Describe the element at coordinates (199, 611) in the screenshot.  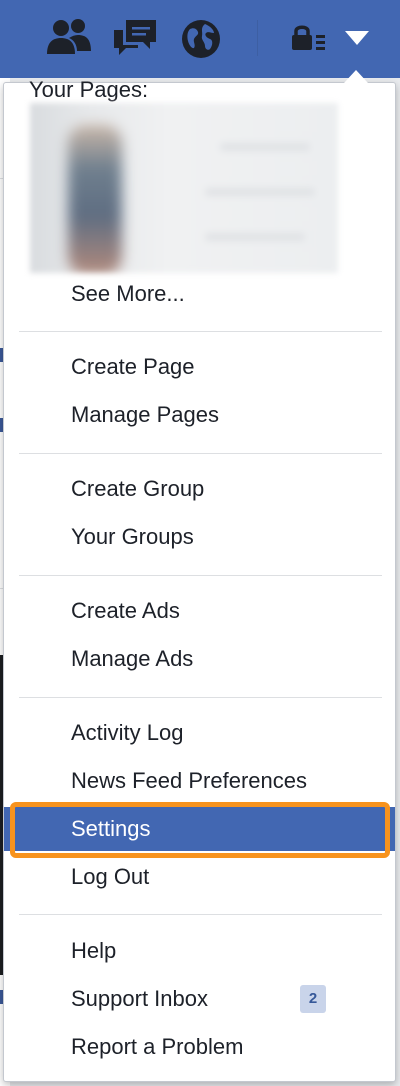
I see `create-ads-item: Create Ads` at that location.